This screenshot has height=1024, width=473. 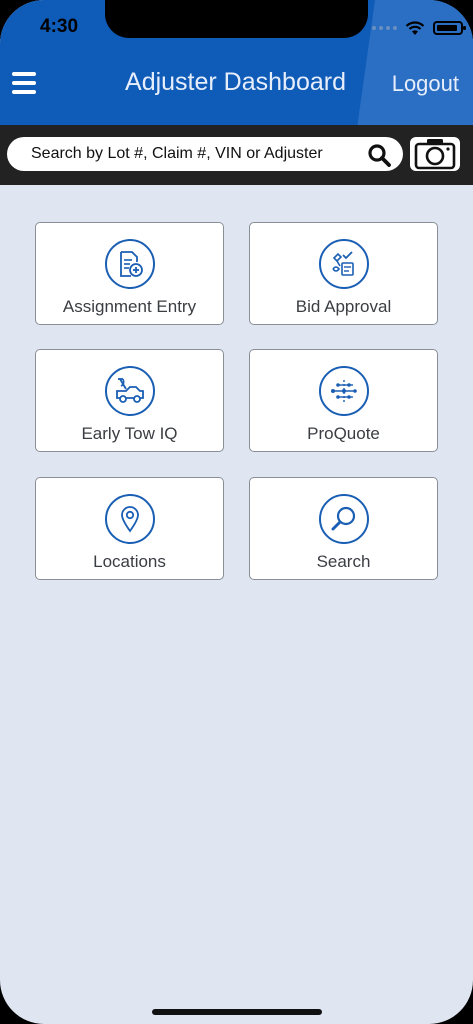 I want to click on tile-bid-approval: Bid Approval, so click(x=343, y=273).